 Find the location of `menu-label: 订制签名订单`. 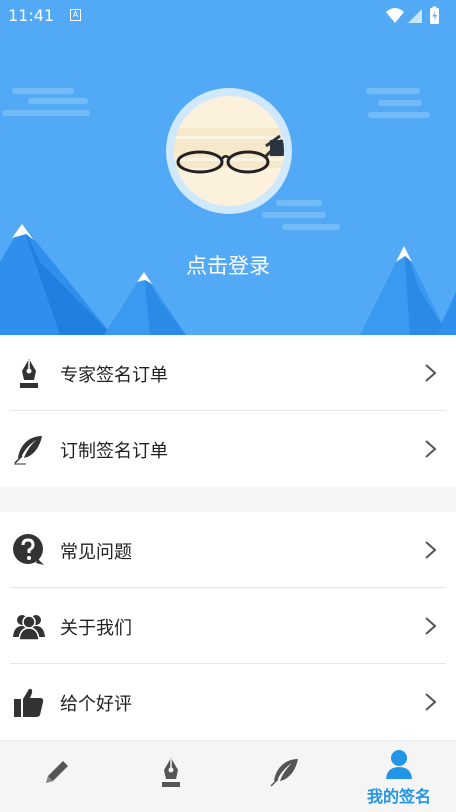

menu-label: 订制签名订单 is located at coordinates (114, 451).